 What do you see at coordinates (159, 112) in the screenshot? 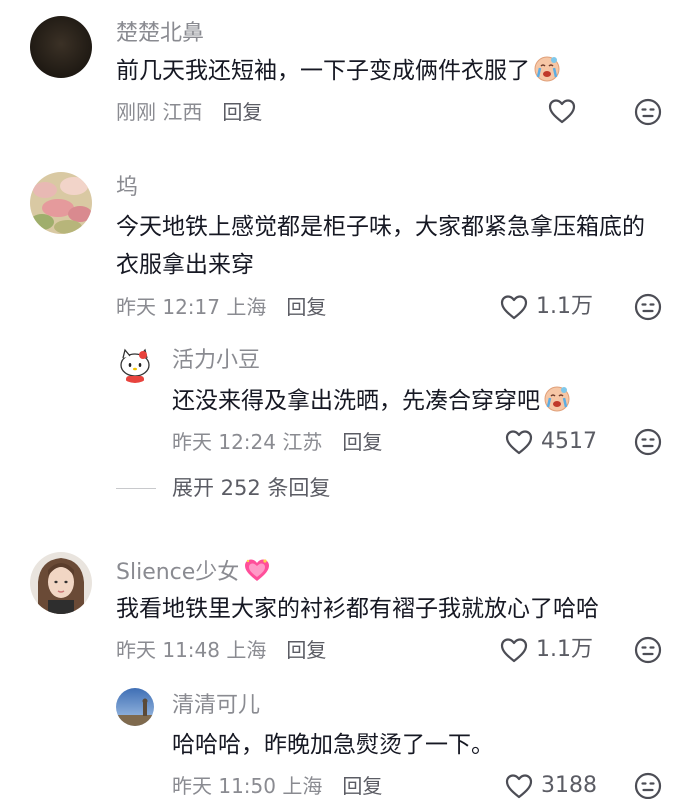
I see `comment-time-location: 刚刚 江西` at bounding box center [159, 112].